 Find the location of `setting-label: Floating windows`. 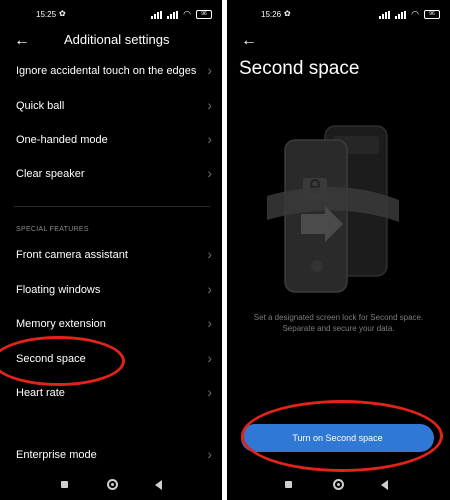

setting-label: Floating windows is located at coordinates (58, 290).